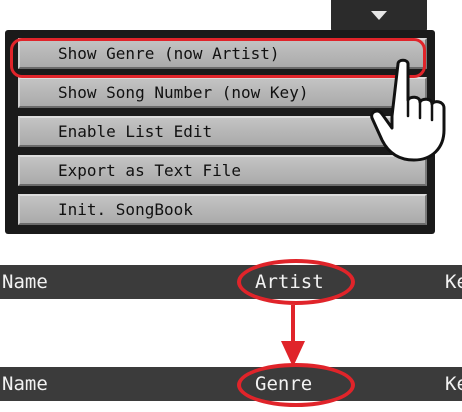  What do you see at coordinates (222, 170) in the screenshot?
I see `menu-item-export-text-file: Export as Text File` at bounding box center [222, 170].